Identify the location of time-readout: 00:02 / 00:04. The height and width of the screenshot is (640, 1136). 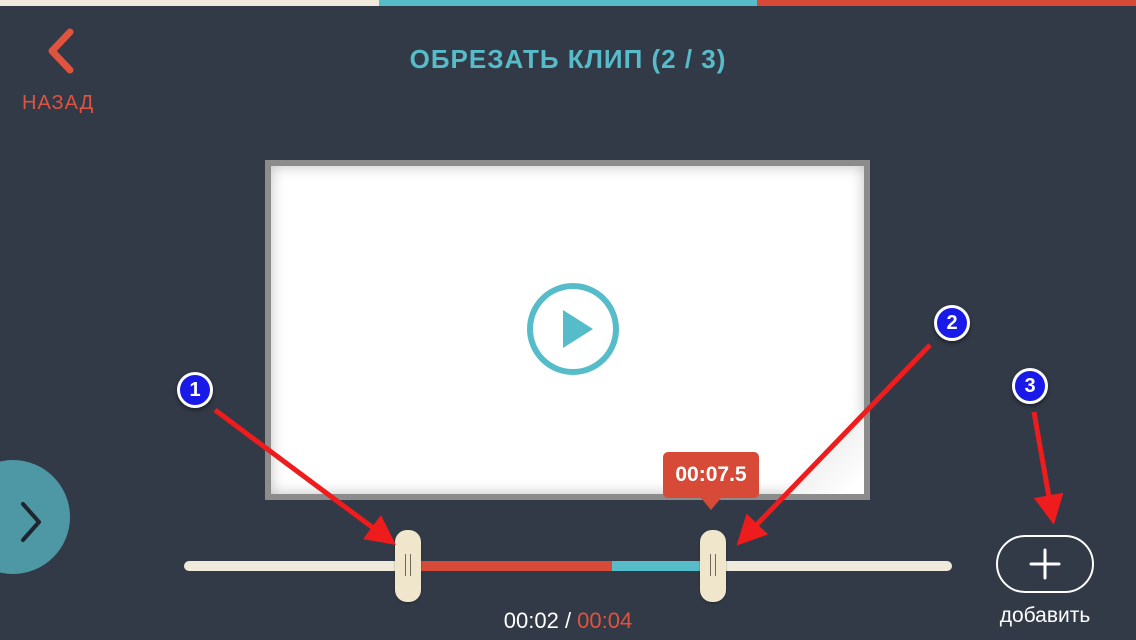
(568, 621).